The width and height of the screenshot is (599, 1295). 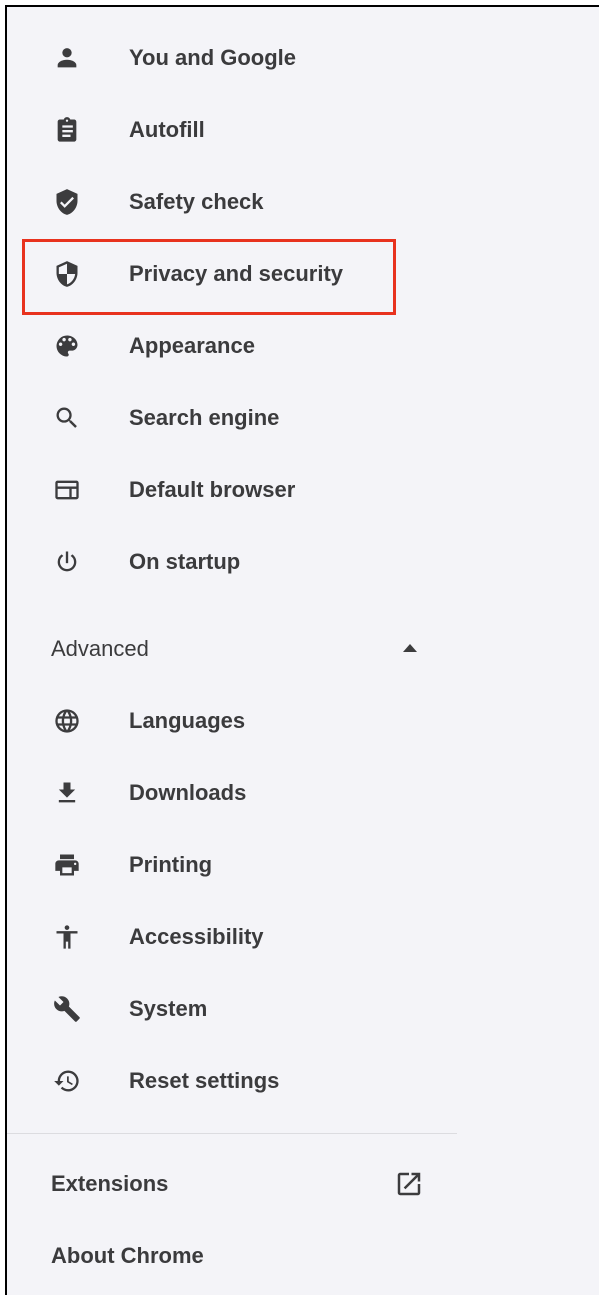 I want to click on sidebar-item-reset-settings: Reset settings, so click(x=232, y=1081).